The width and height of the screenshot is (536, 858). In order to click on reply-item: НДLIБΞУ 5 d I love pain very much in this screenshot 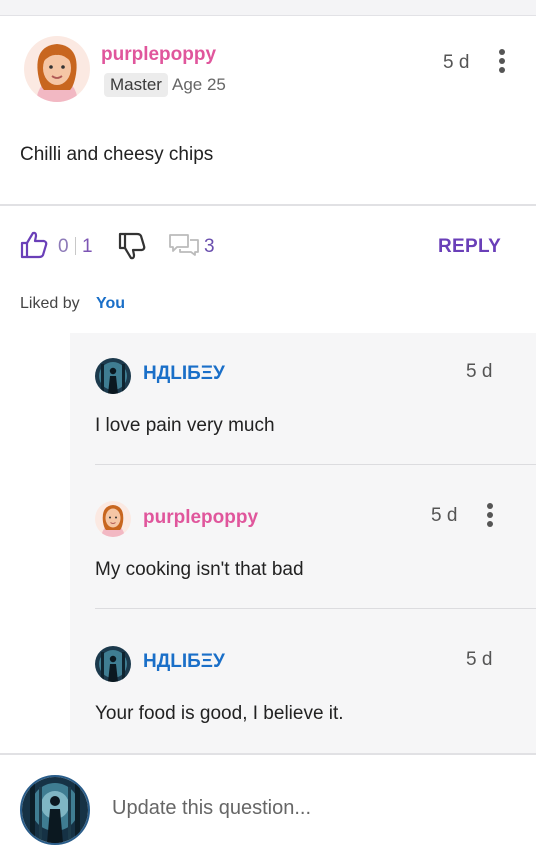, I will do `click(303, 399)`.